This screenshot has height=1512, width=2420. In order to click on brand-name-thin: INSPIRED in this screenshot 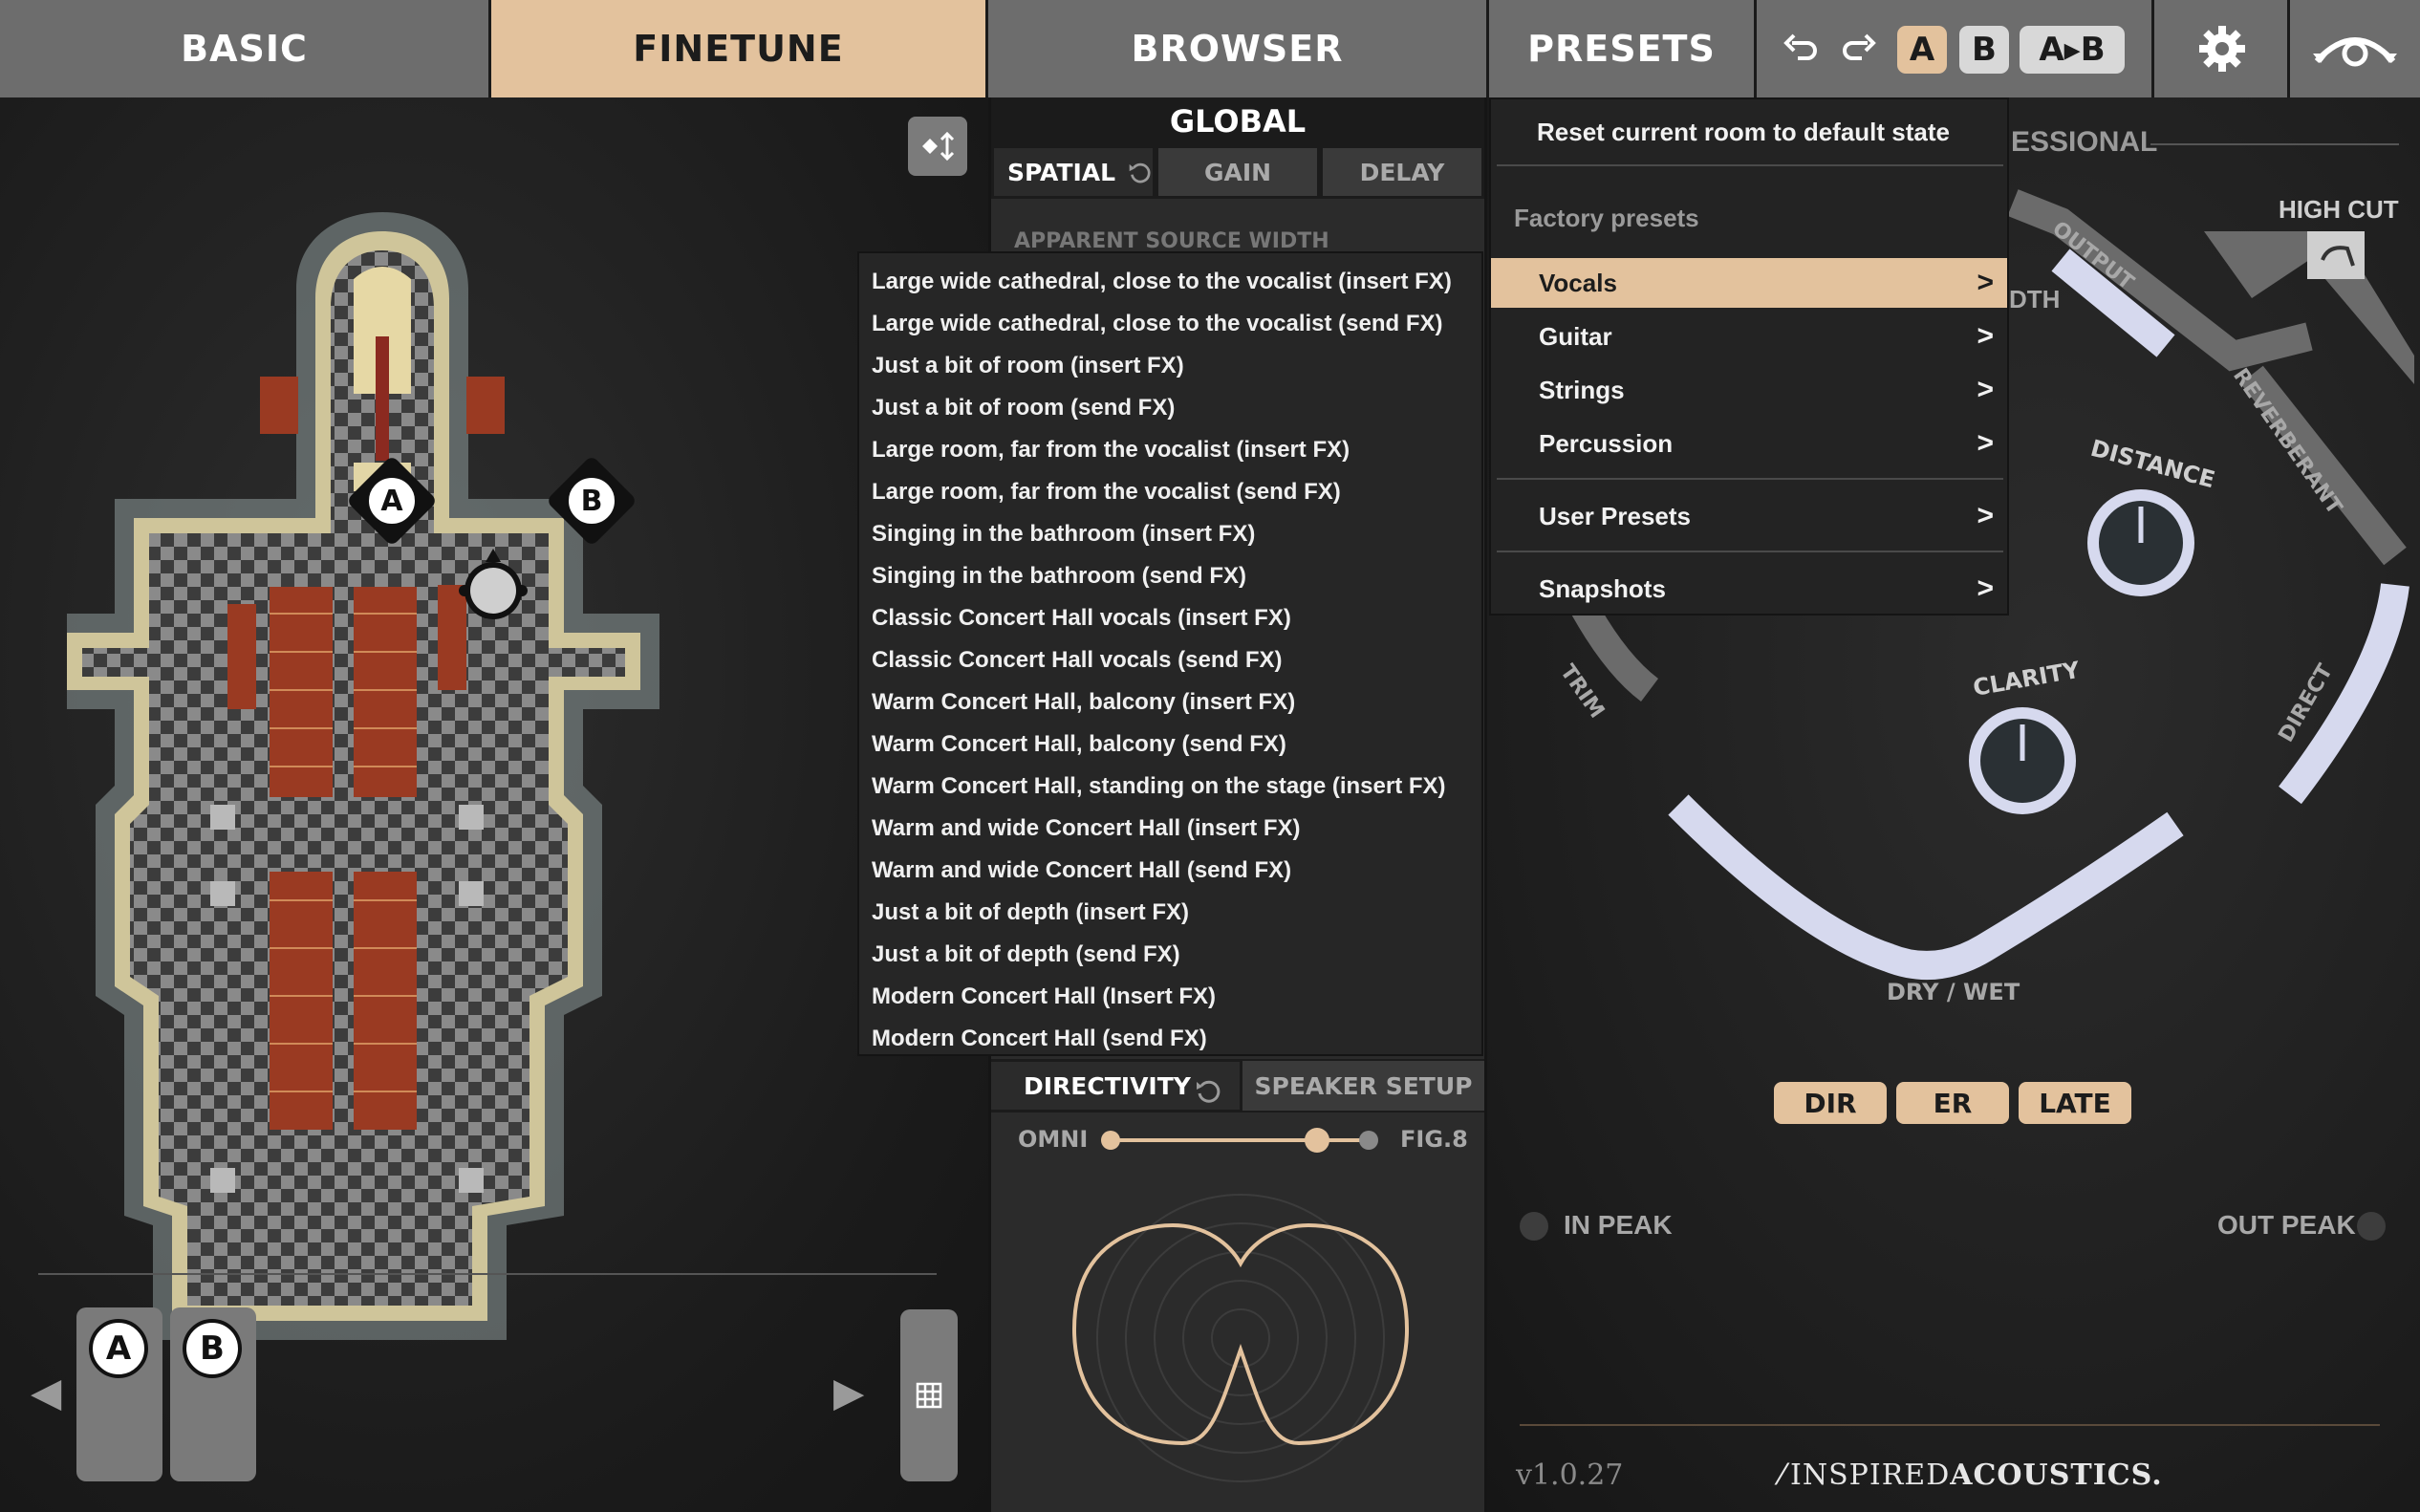, I will do `click(1870, 1475)`.